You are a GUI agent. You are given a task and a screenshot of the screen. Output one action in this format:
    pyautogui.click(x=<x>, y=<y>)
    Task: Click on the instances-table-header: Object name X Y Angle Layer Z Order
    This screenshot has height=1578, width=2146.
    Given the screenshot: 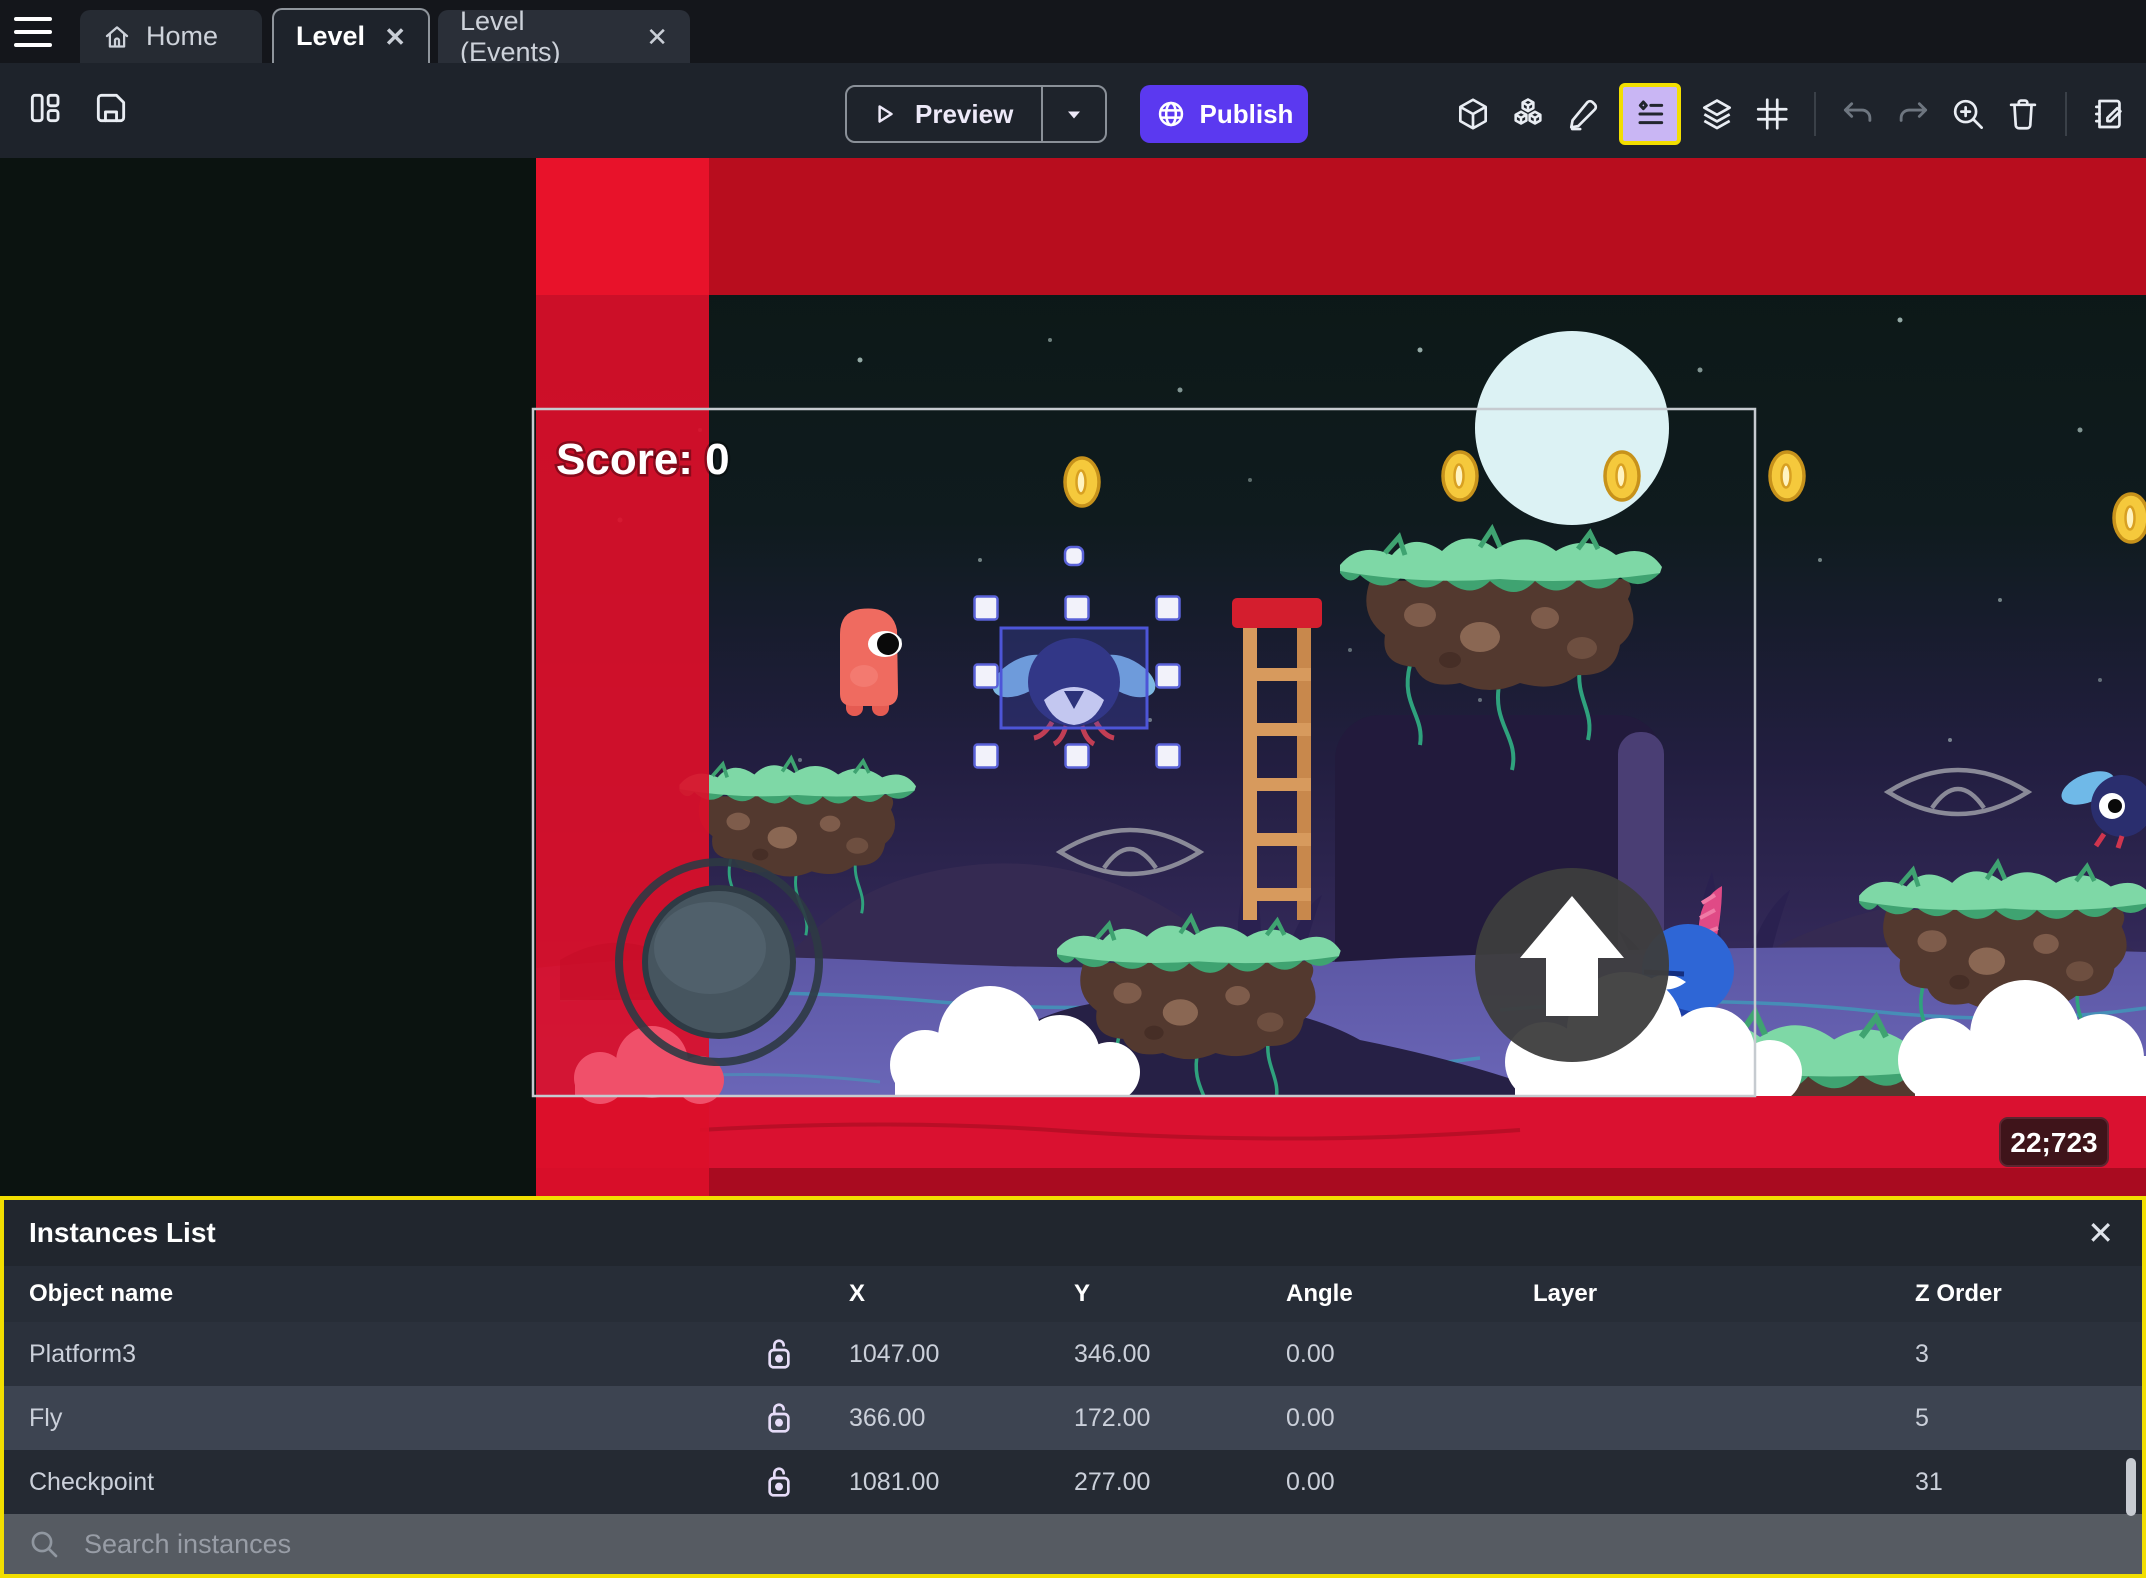 What is the action you would take?
    pyautogui.click(x=1073, y=1294)
    